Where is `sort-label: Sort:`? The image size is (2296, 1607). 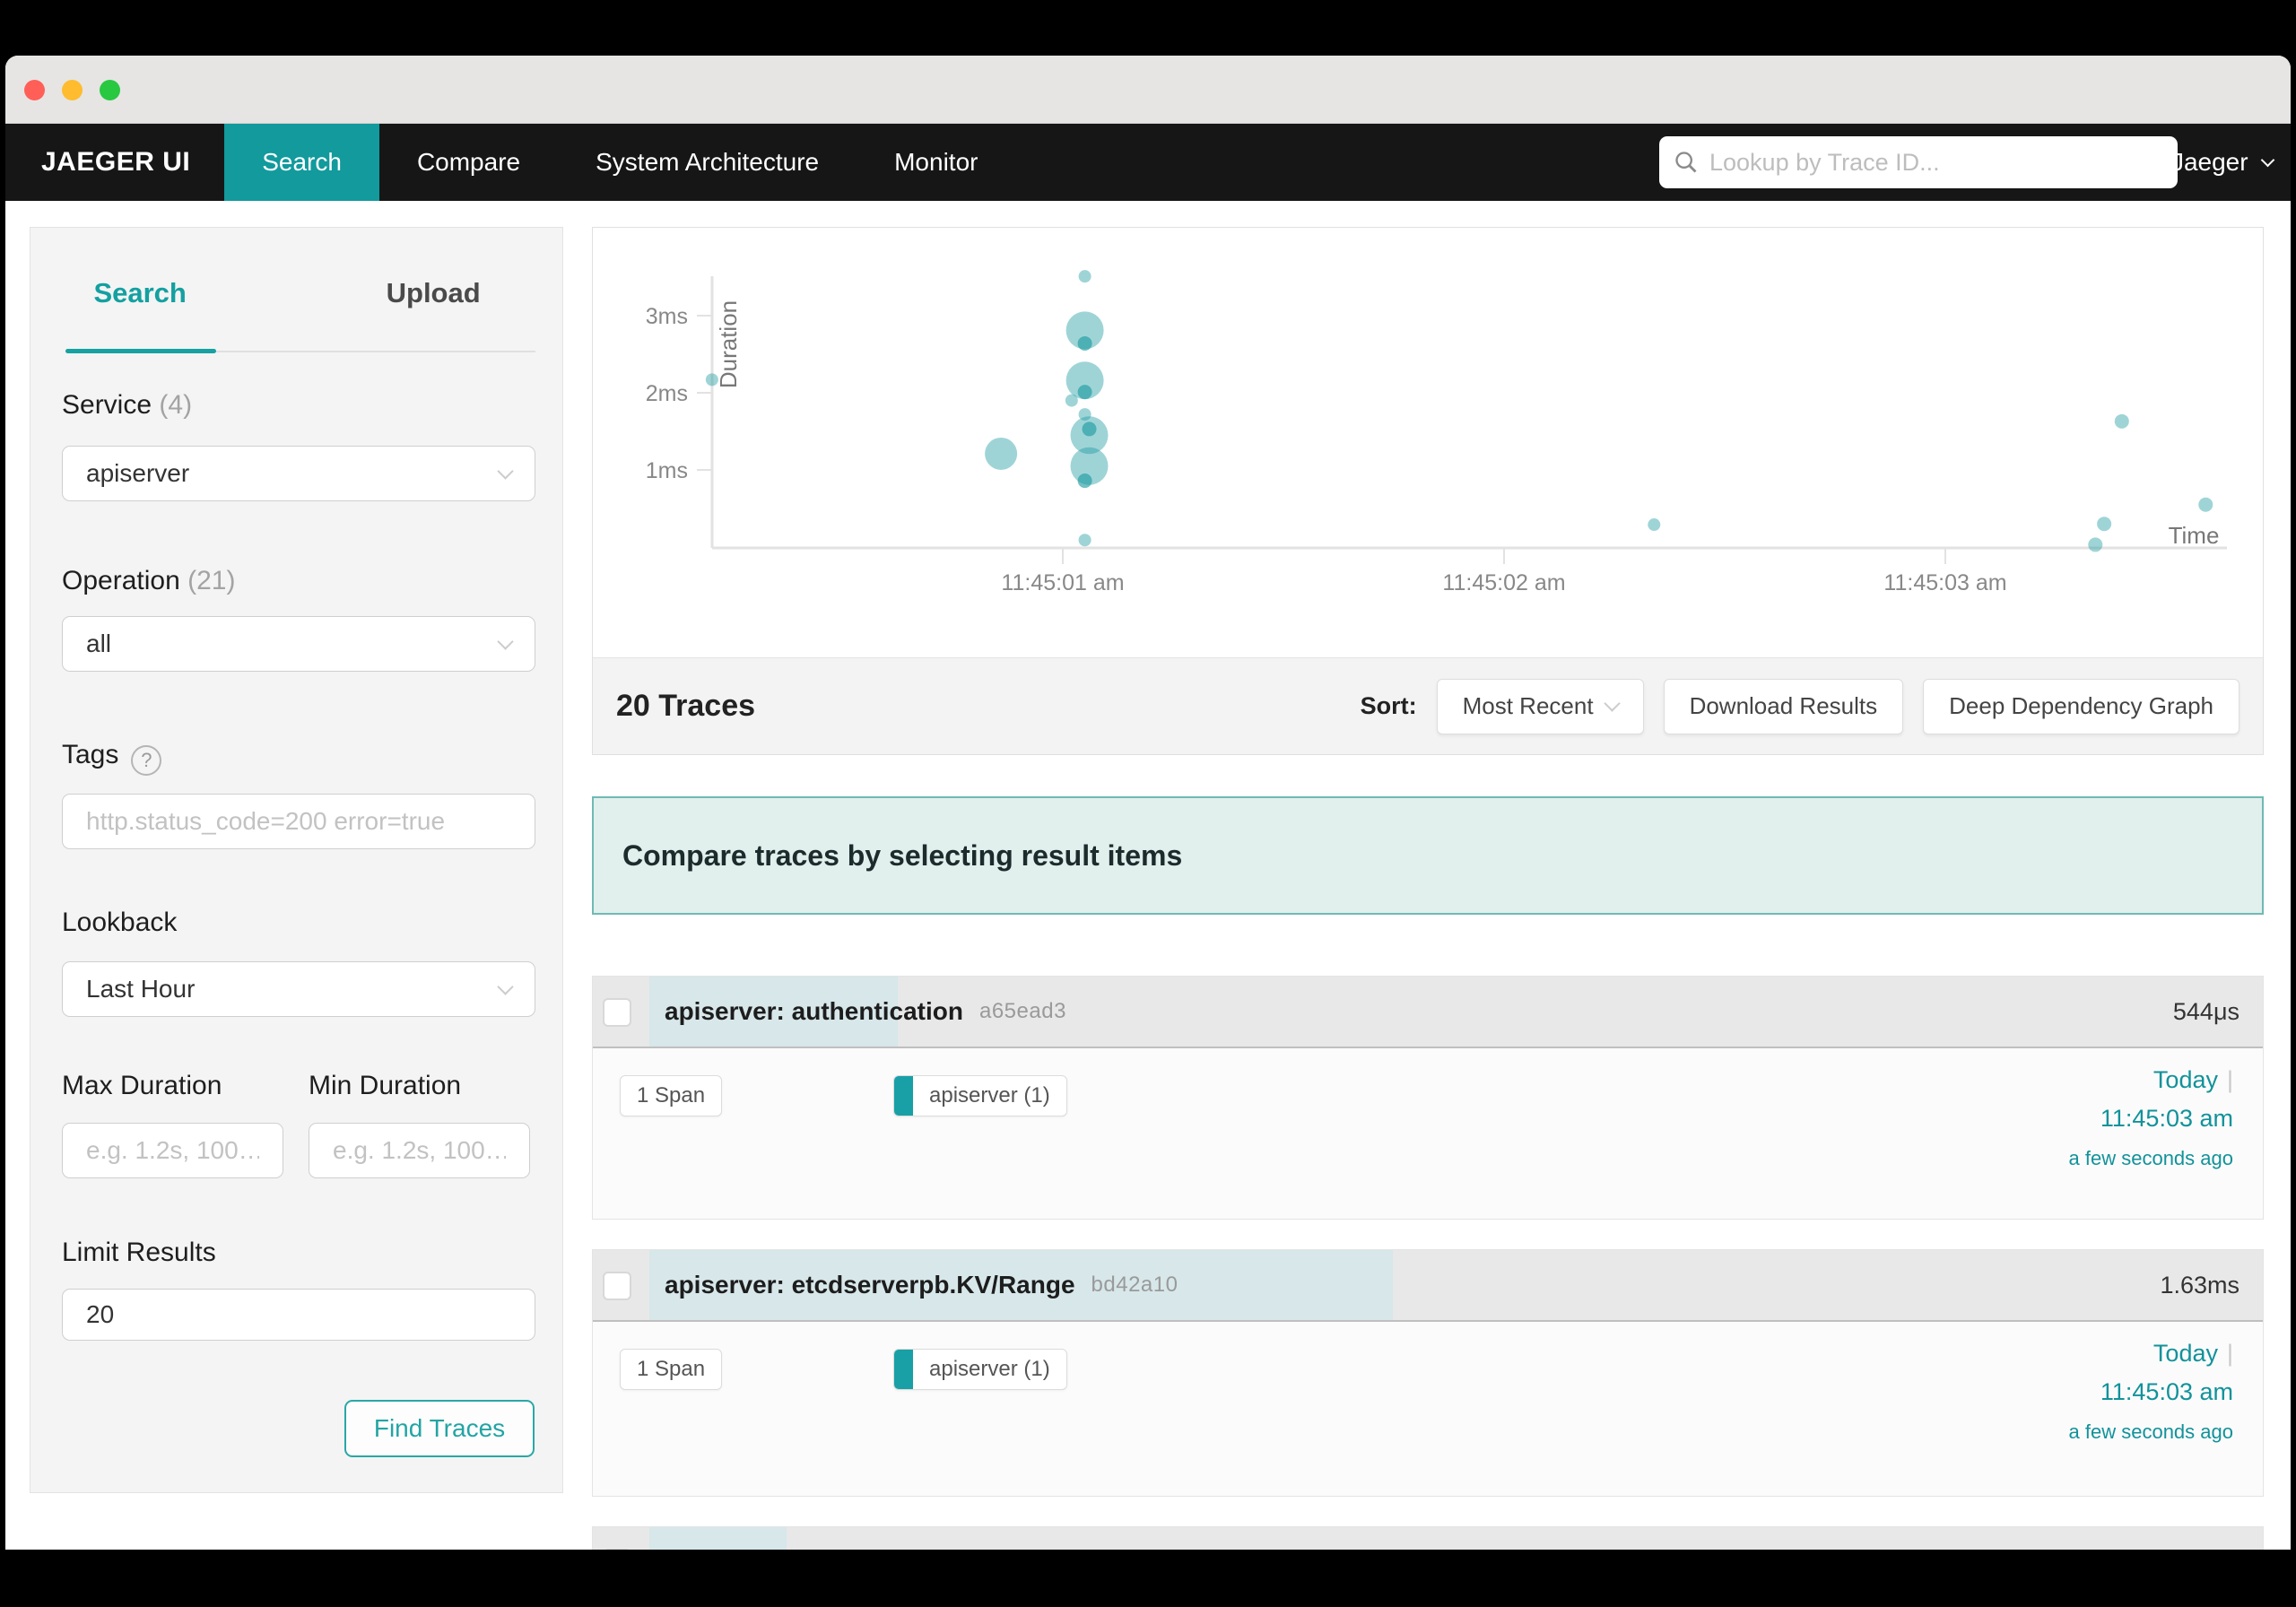
sort-label: Sort: is located at coordinates (1388, 706).